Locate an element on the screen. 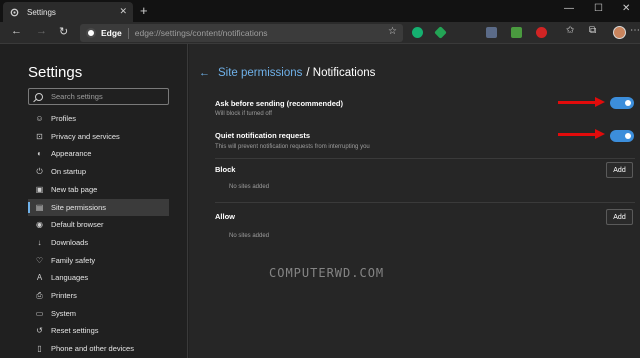 This screenshot has width=640, height=358. sidebar-item-reset-settings: ↺ Reset settings is located at coordinates (98, 330).